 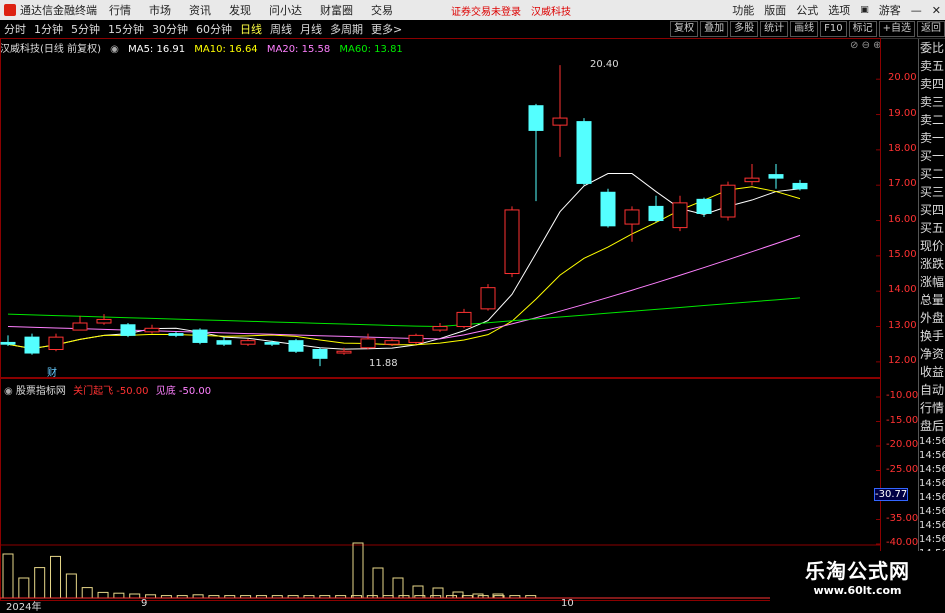 I want to click on side-panel-item: 买四, so click(x=932, y=210).